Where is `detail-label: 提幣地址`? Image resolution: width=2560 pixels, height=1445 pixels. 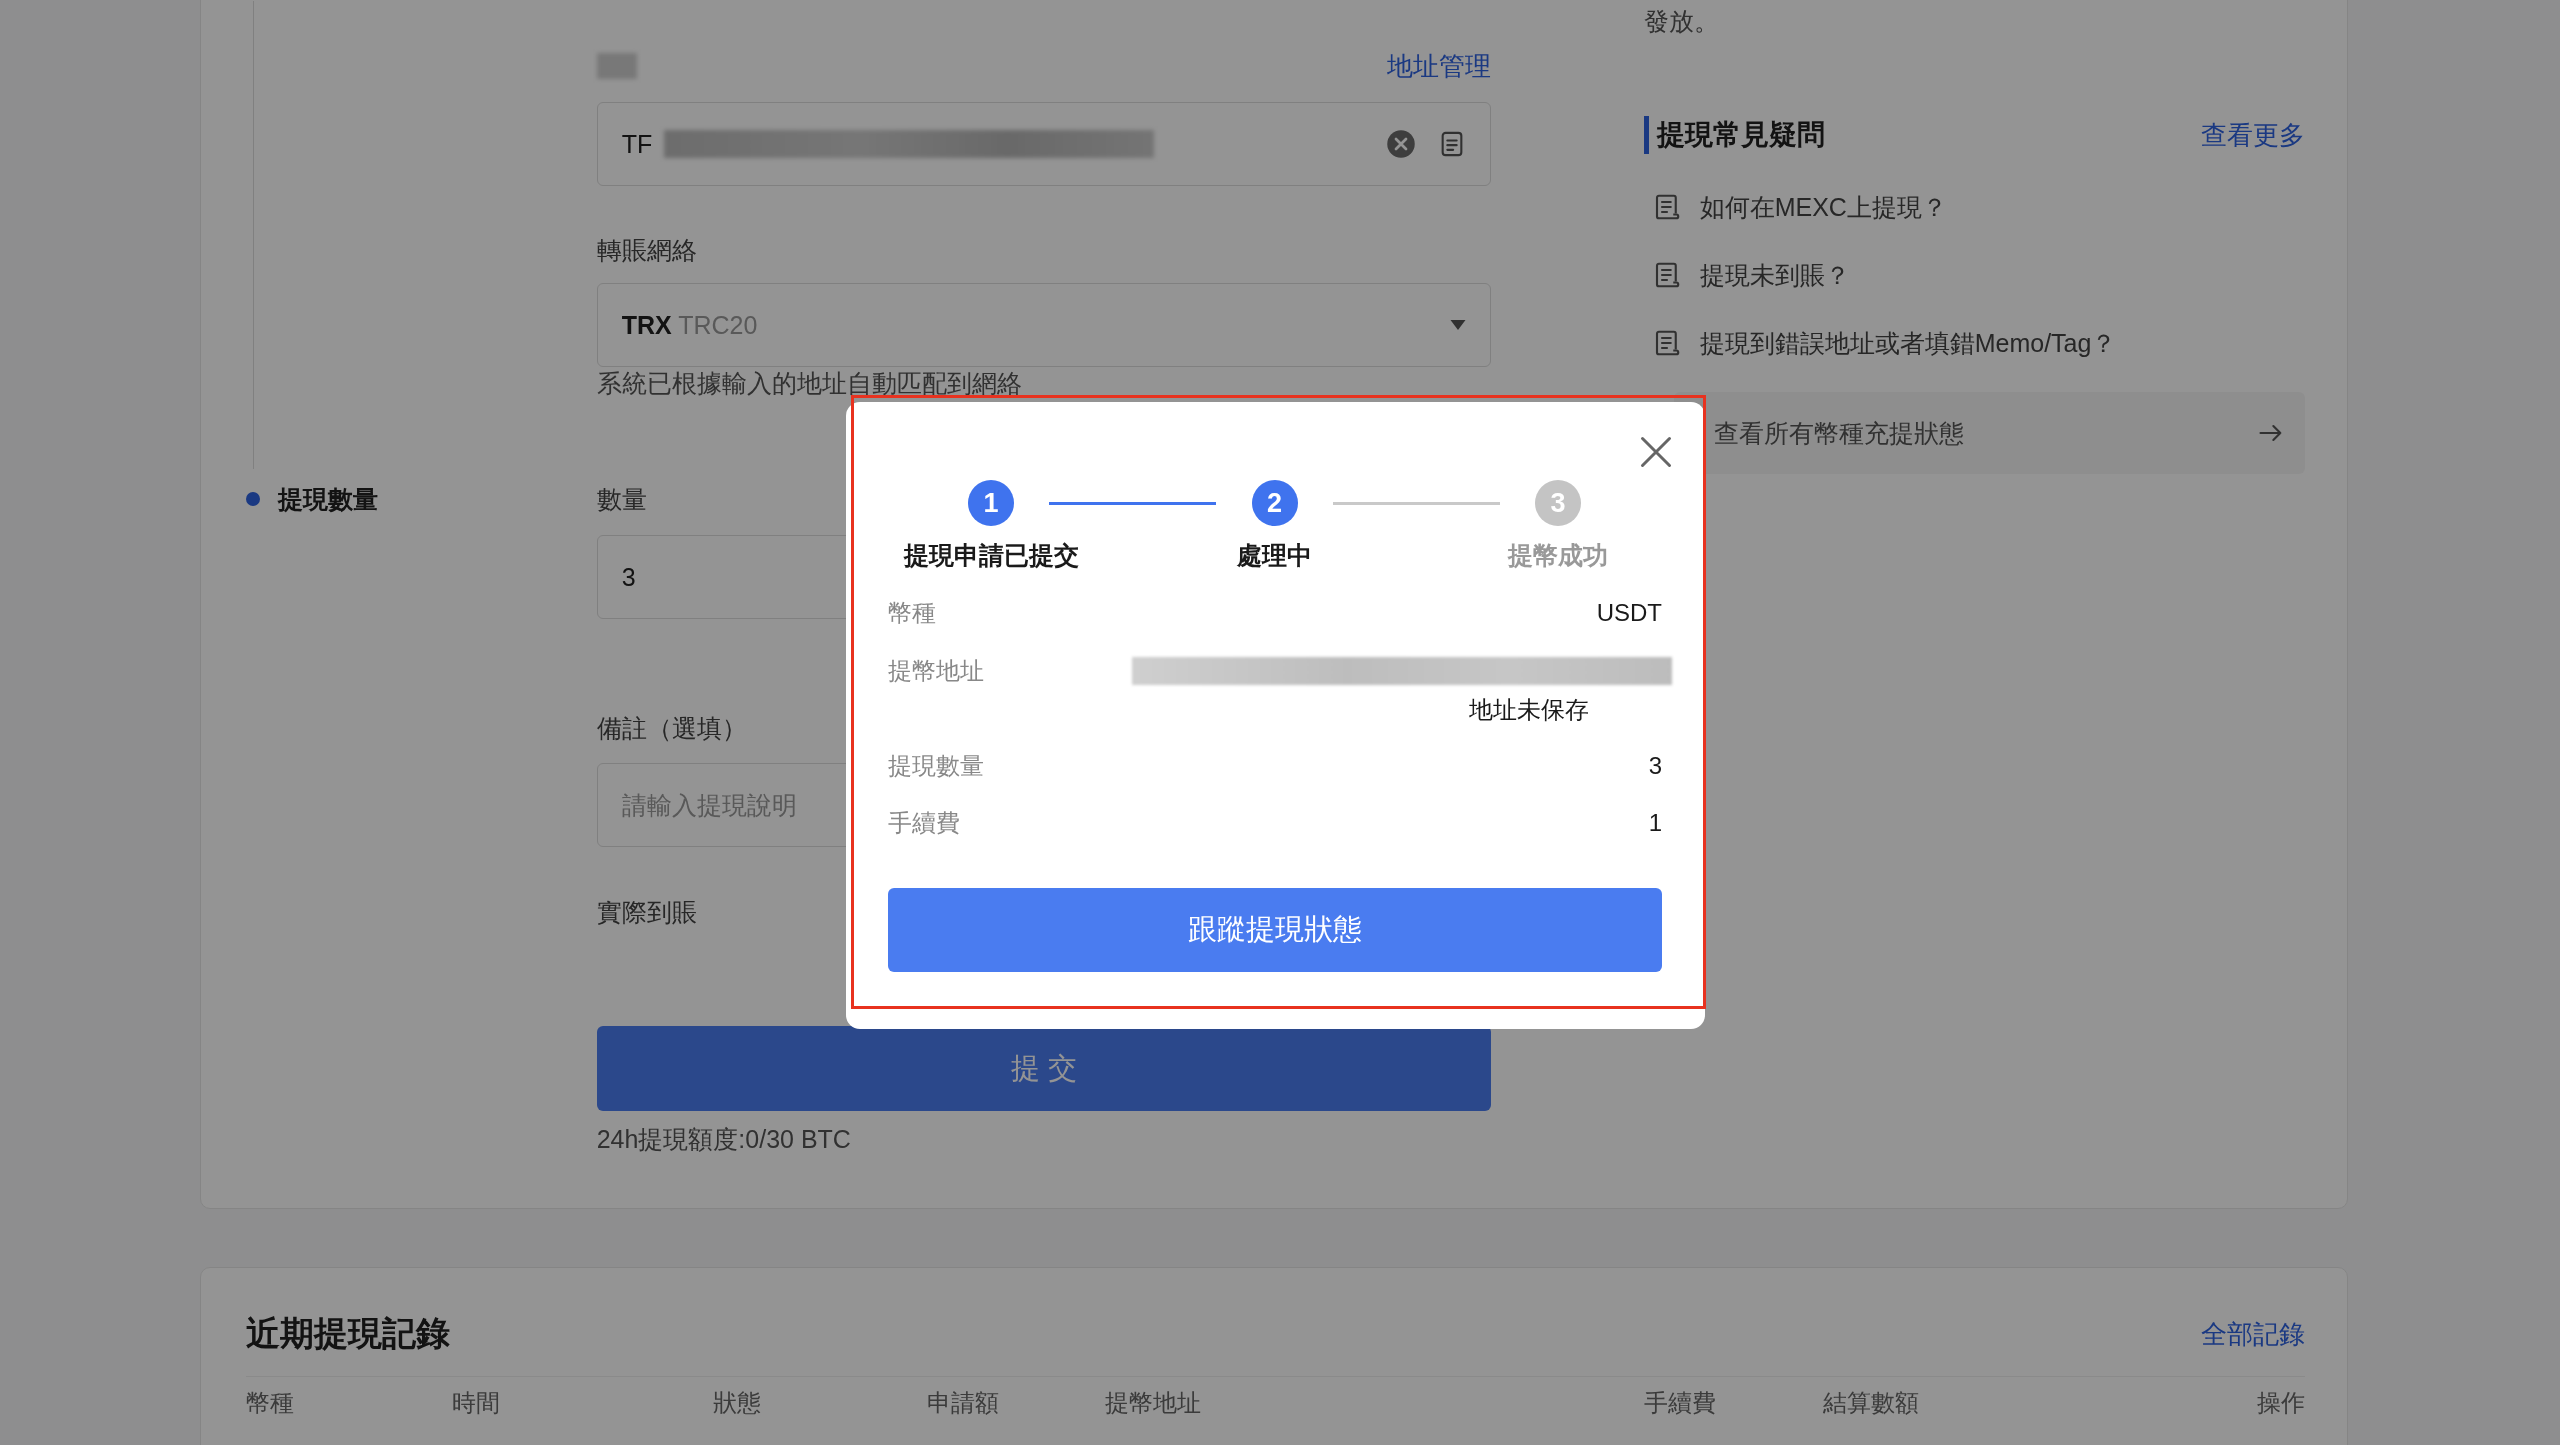
detail-label: 提幣地址 is located at coordinates (936, 671).